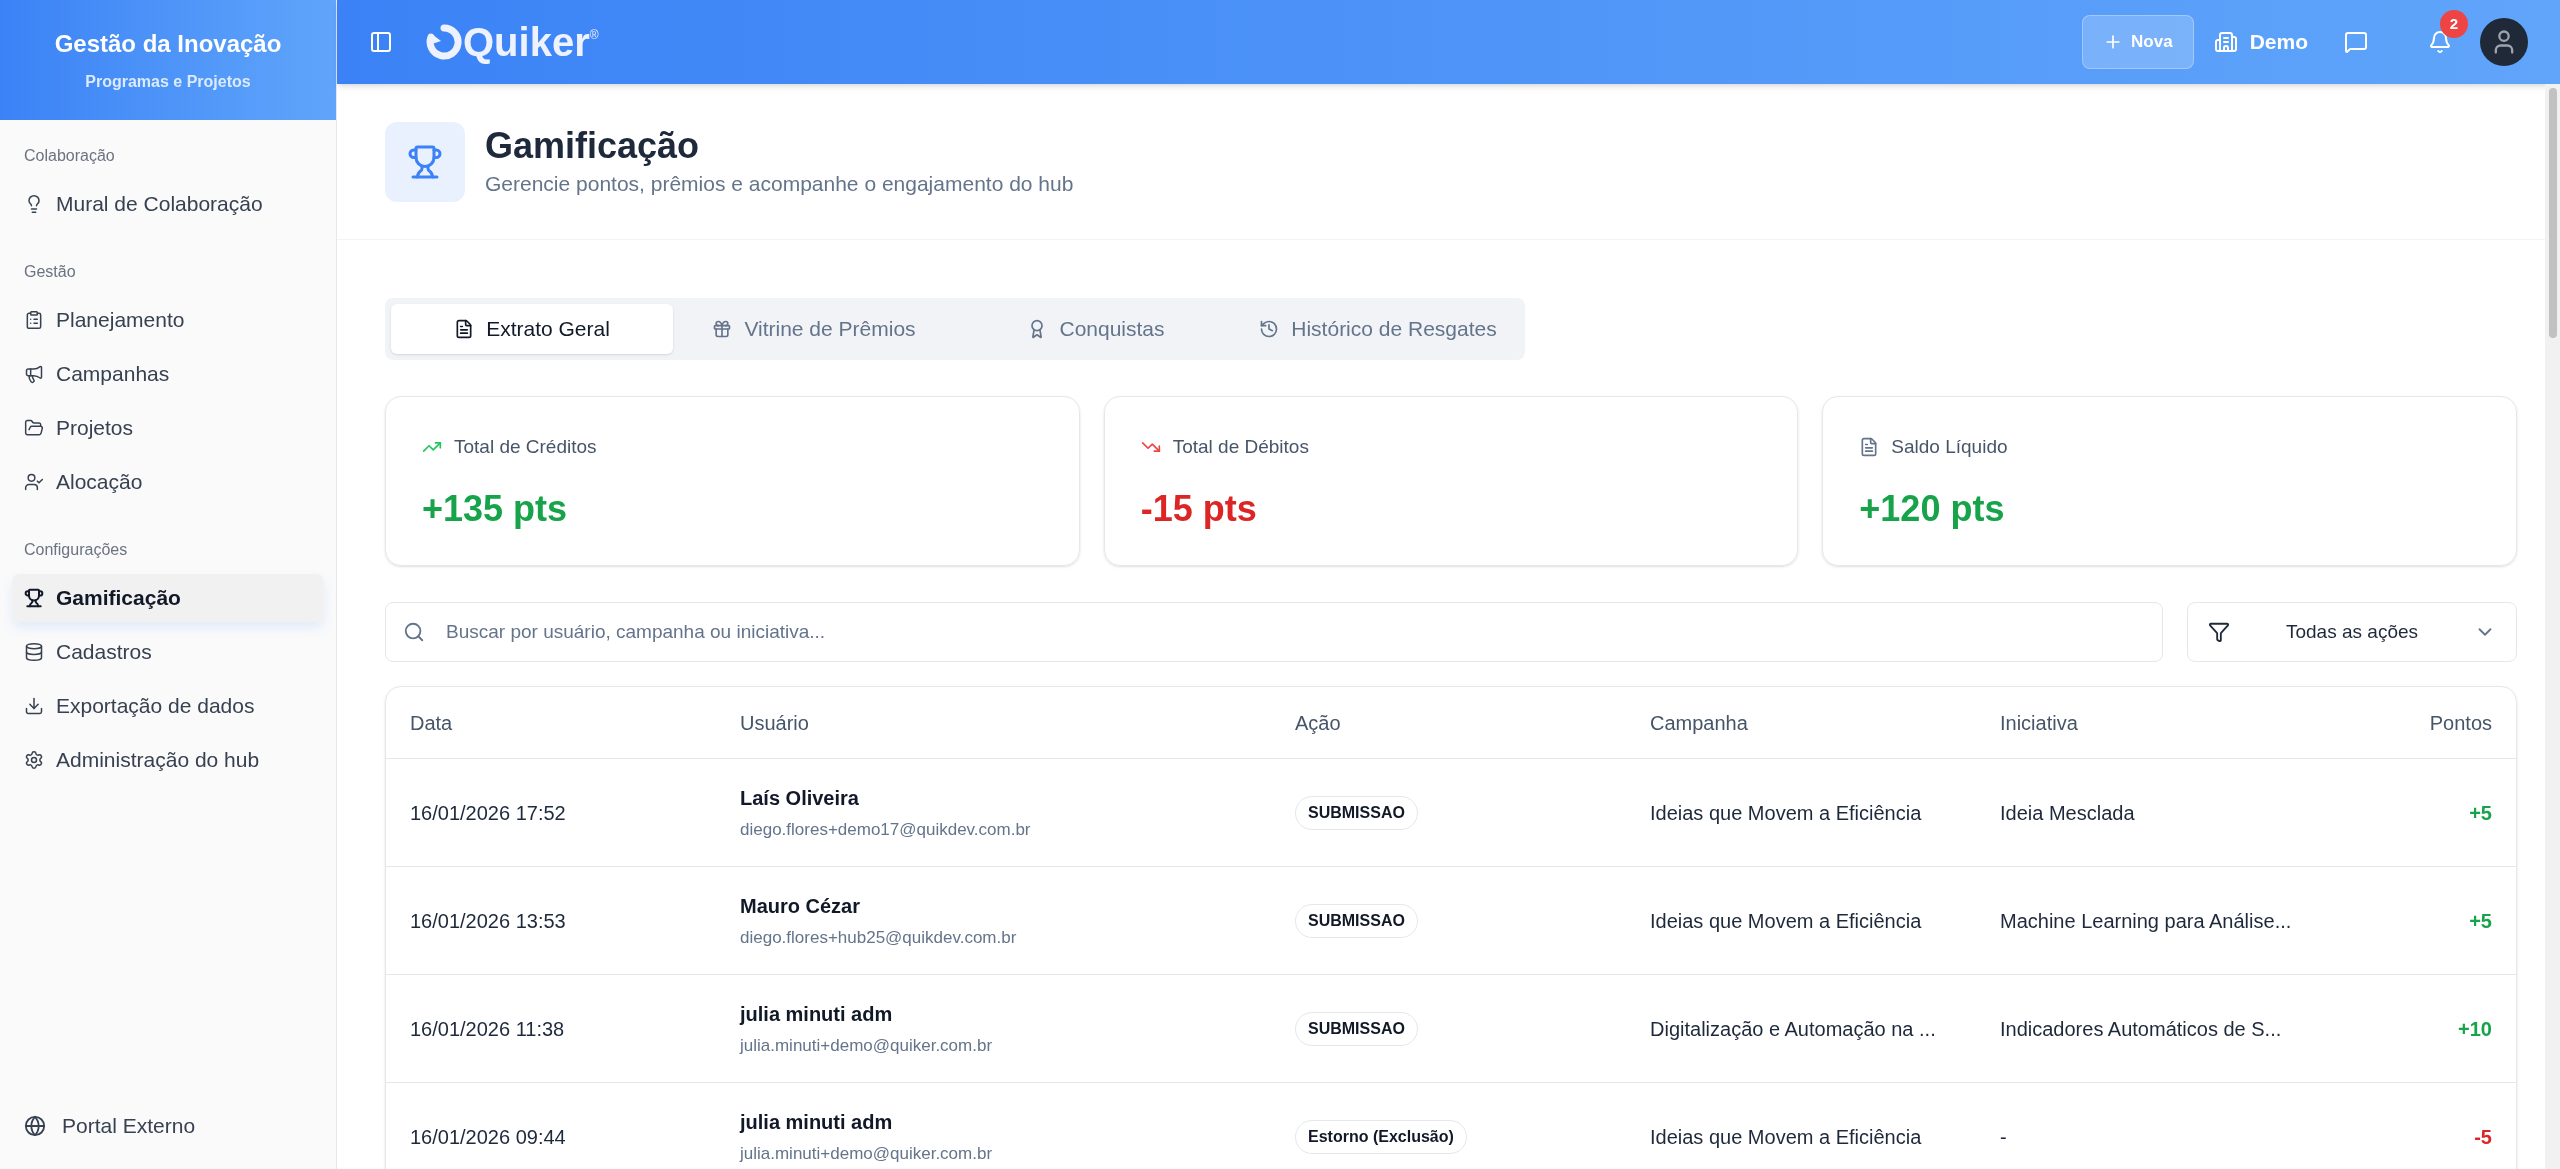 The height and width of the screenshot is (1169, 2560). I want to click on nav-item: Alocação, so click(168, 482).